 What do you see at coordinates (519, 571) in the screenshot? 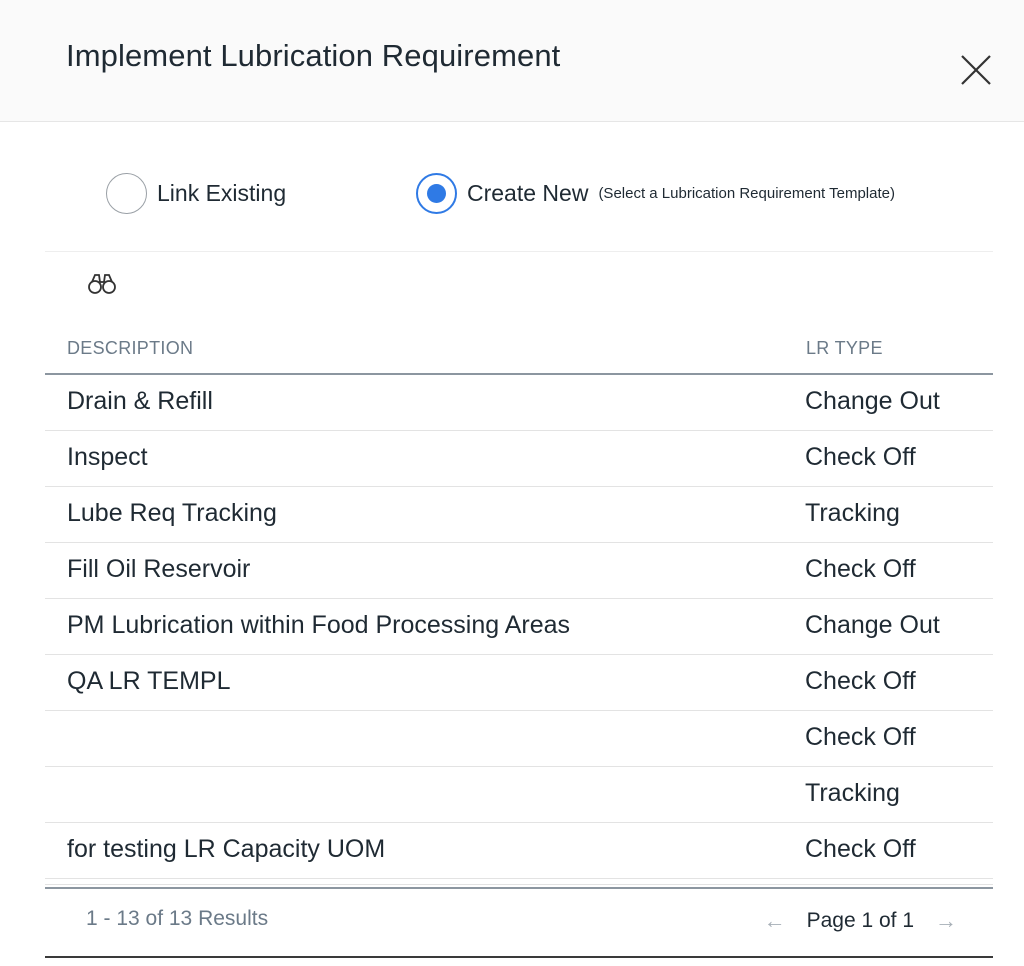
I see `table-row: Fill Oil Reservoir Check Off` at bounding box center [519, 571].